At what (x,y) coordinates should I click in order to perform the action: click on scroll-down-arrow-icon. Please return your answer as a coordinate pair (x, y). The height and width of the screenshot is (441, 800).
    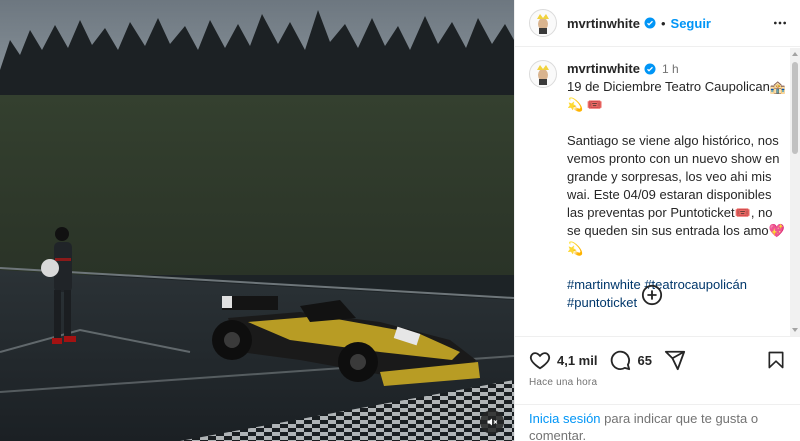
    Looking at the image, I should click on (795, 330).